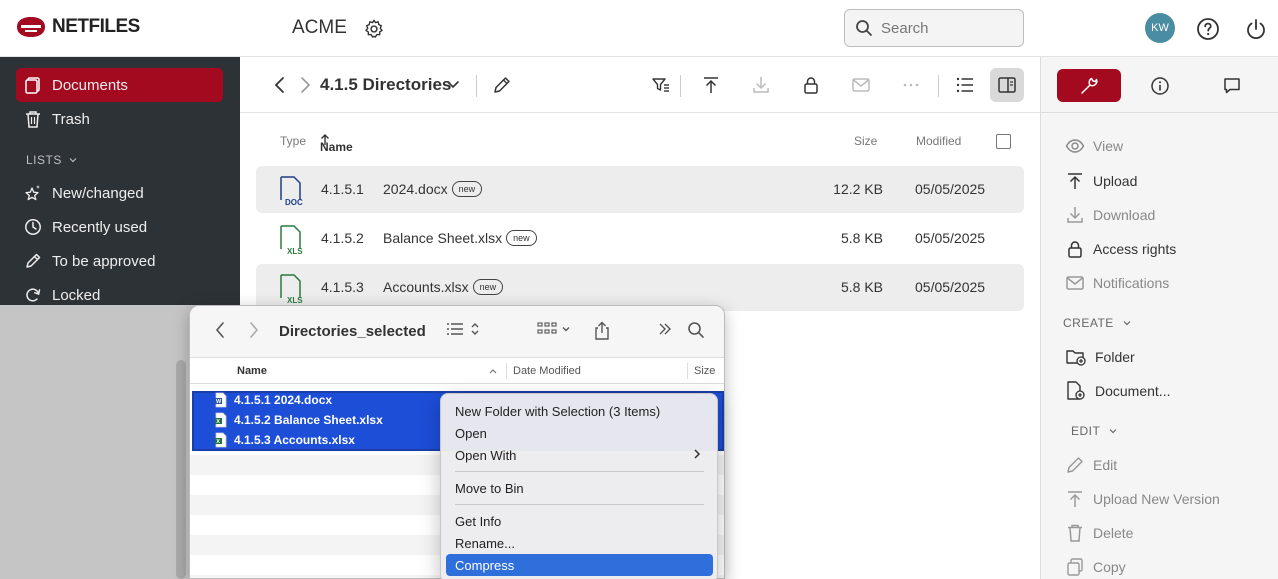 The image size is (1278, 579). Describe the element at coordinates (374, 29) in the screenshot. I see `gear-icon` at that location.